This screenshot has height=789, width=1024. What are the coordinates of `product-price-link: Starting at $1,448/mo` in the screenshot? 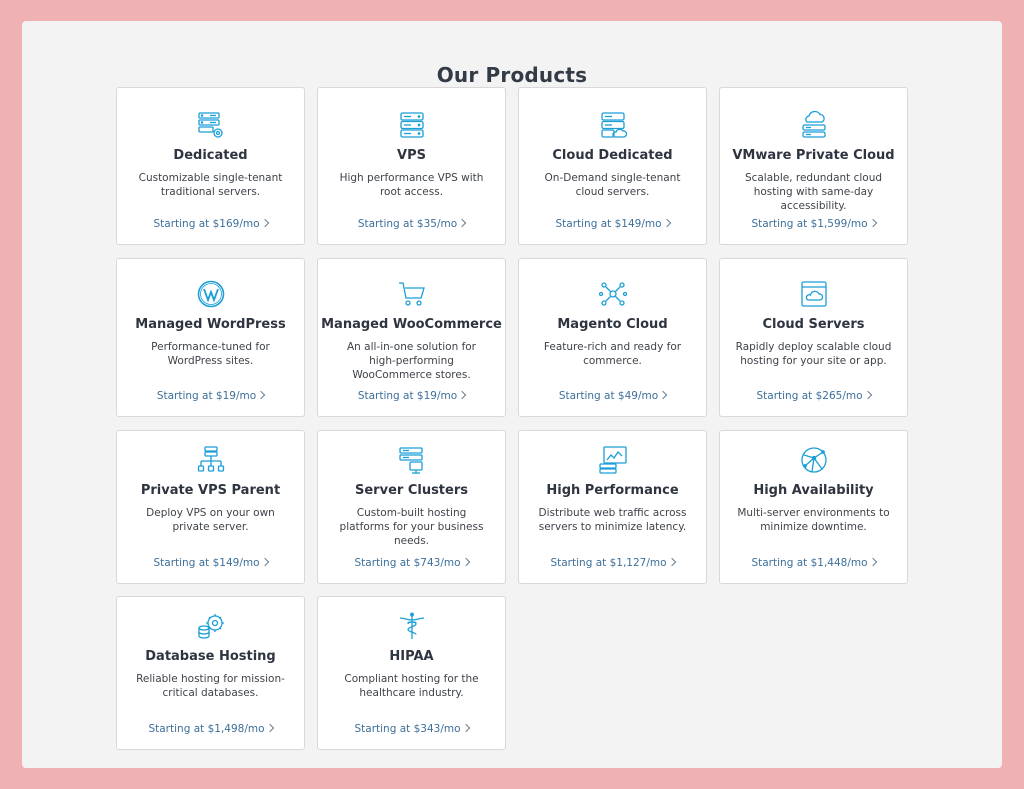 It's located at (813, 563).